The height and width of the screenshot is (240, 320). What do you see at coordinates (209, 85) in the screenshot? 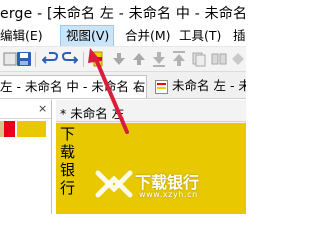
I see `tab-label: 未命名 左 - 未命` at bounding box center [209, 85].